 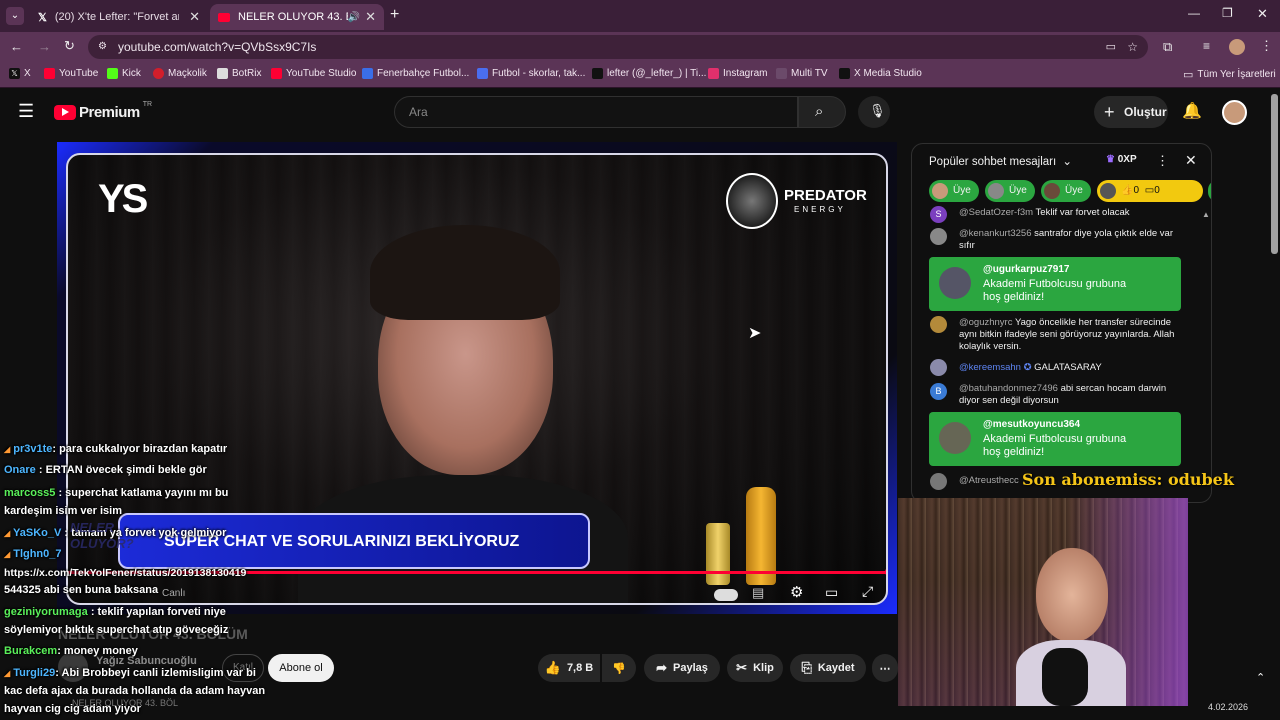 What do you see at coordinates (1192, 111) in the screenshot?
I see `notifications-icon: 🔔` at bounding box center [1192, 111].